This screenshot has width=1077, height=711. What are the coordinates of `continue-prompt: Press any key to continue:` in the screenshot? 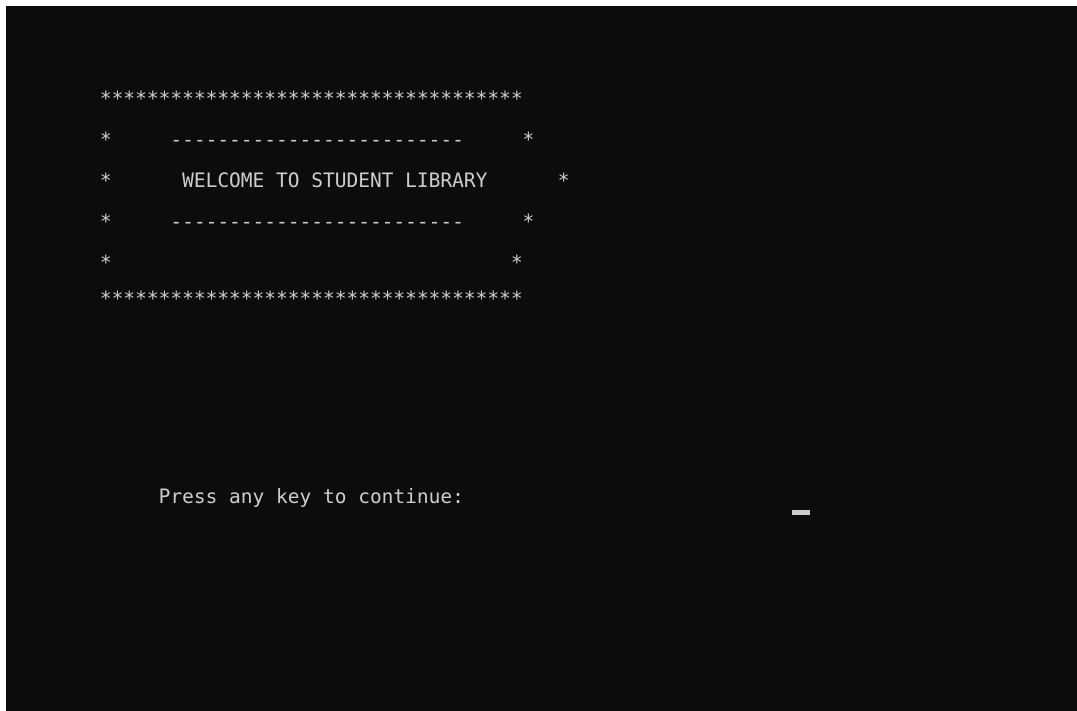 It's located at (241, 496).